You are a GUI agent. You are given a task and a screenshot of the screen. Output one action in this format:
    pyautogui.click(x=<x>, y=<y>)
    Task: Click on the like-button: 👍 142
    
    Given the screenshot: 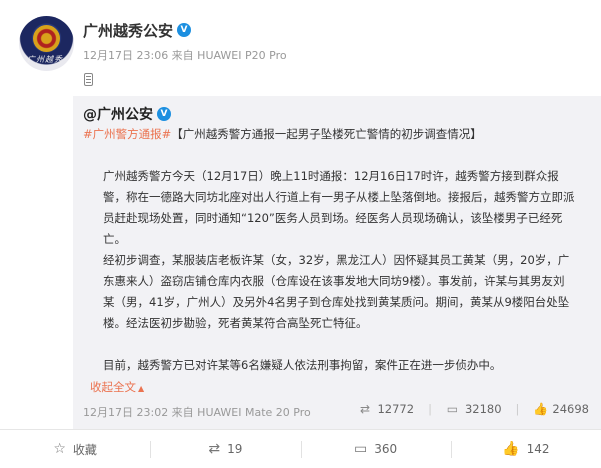 What is the action you would take?
    pyautogui.click(x=525, y=449)
    